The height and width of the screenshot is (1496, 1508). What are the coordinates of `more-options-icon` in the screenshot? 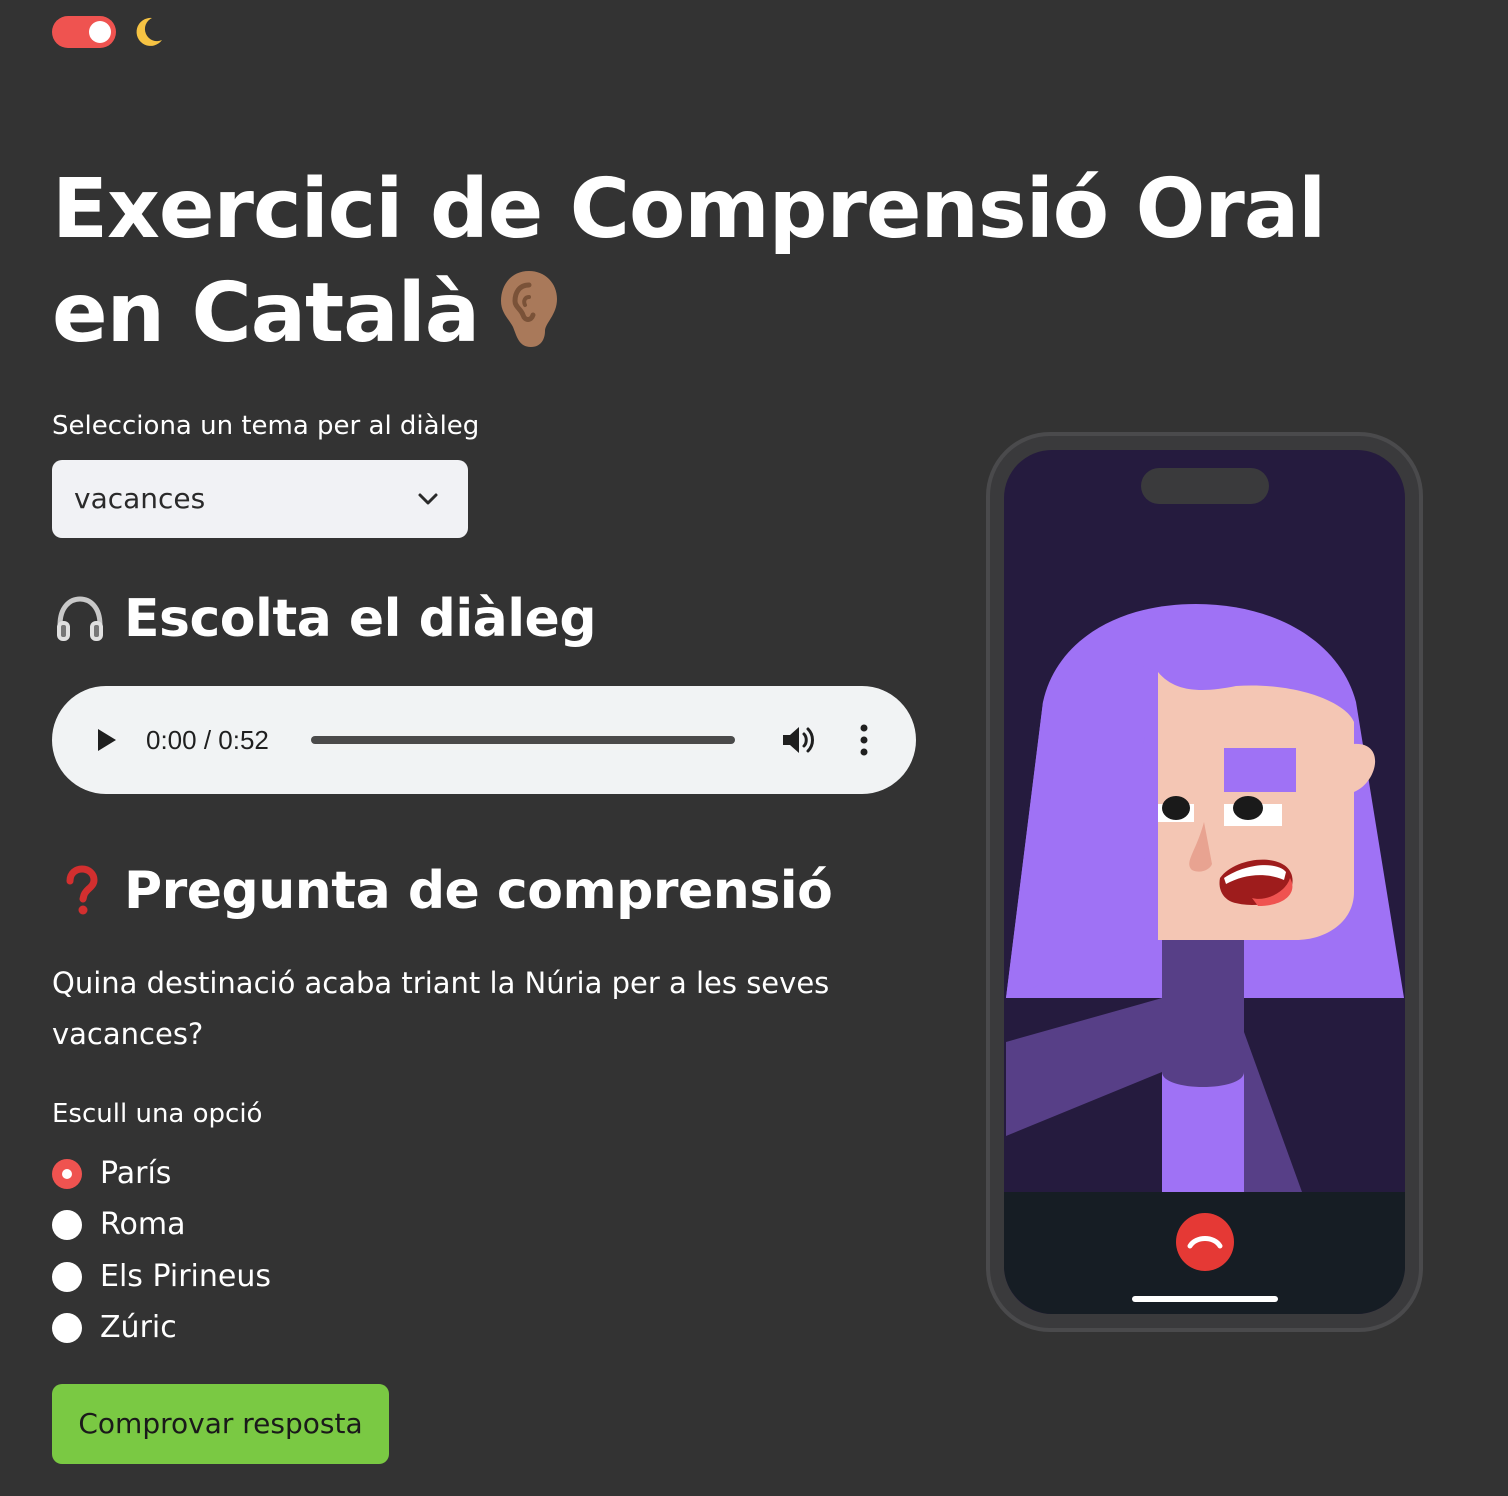 It's located at (864, 740).